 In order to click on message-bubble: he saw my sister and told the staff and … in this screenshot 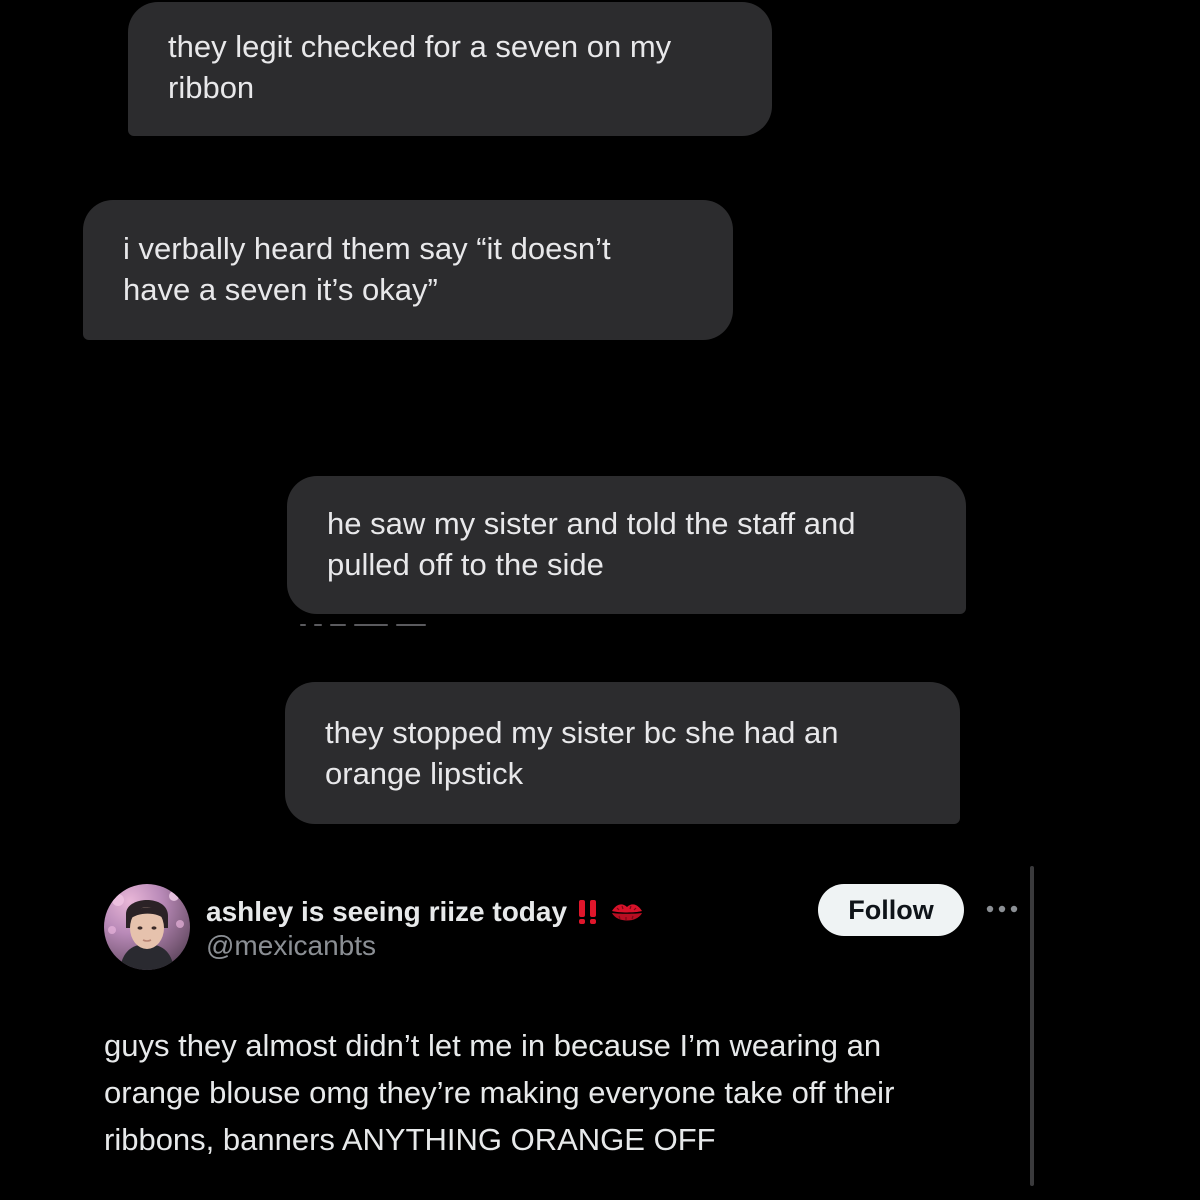, I will do `click(626, 545)`.